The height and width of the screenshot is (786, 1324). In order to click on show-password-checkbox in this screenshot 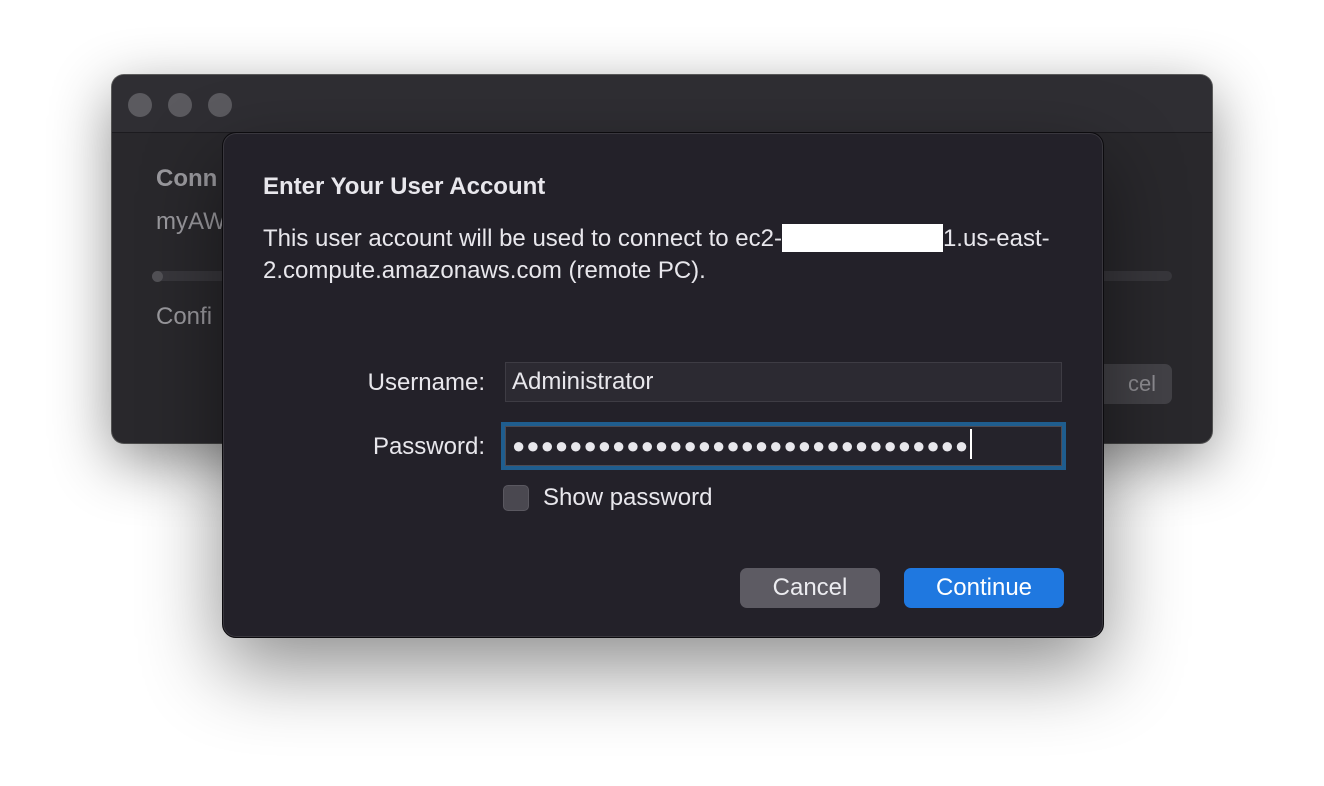, I will do `click(516, 498)`.